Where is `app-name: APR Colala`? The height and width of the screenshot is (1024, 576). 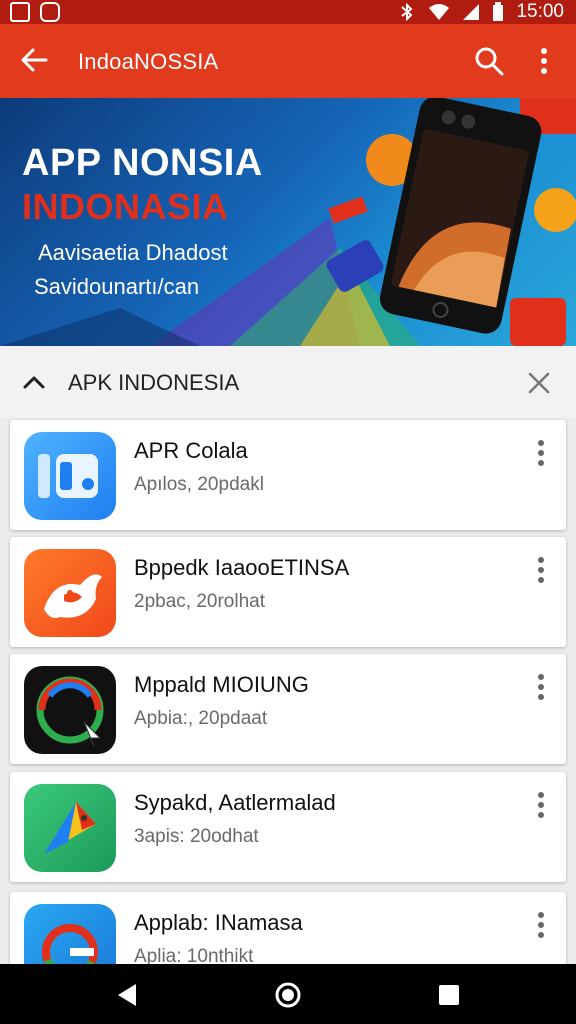
app-name: APR Colala is located at coordinates (191, 450).